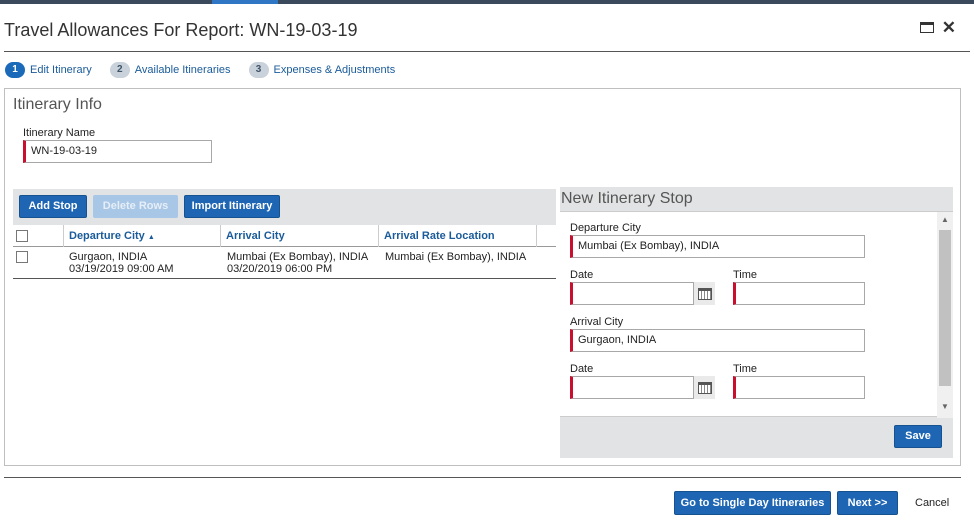 Image resolution: width=974 pixels, height=523 pixels. I want to click on departure-time-label: Time, so click(745, 275).